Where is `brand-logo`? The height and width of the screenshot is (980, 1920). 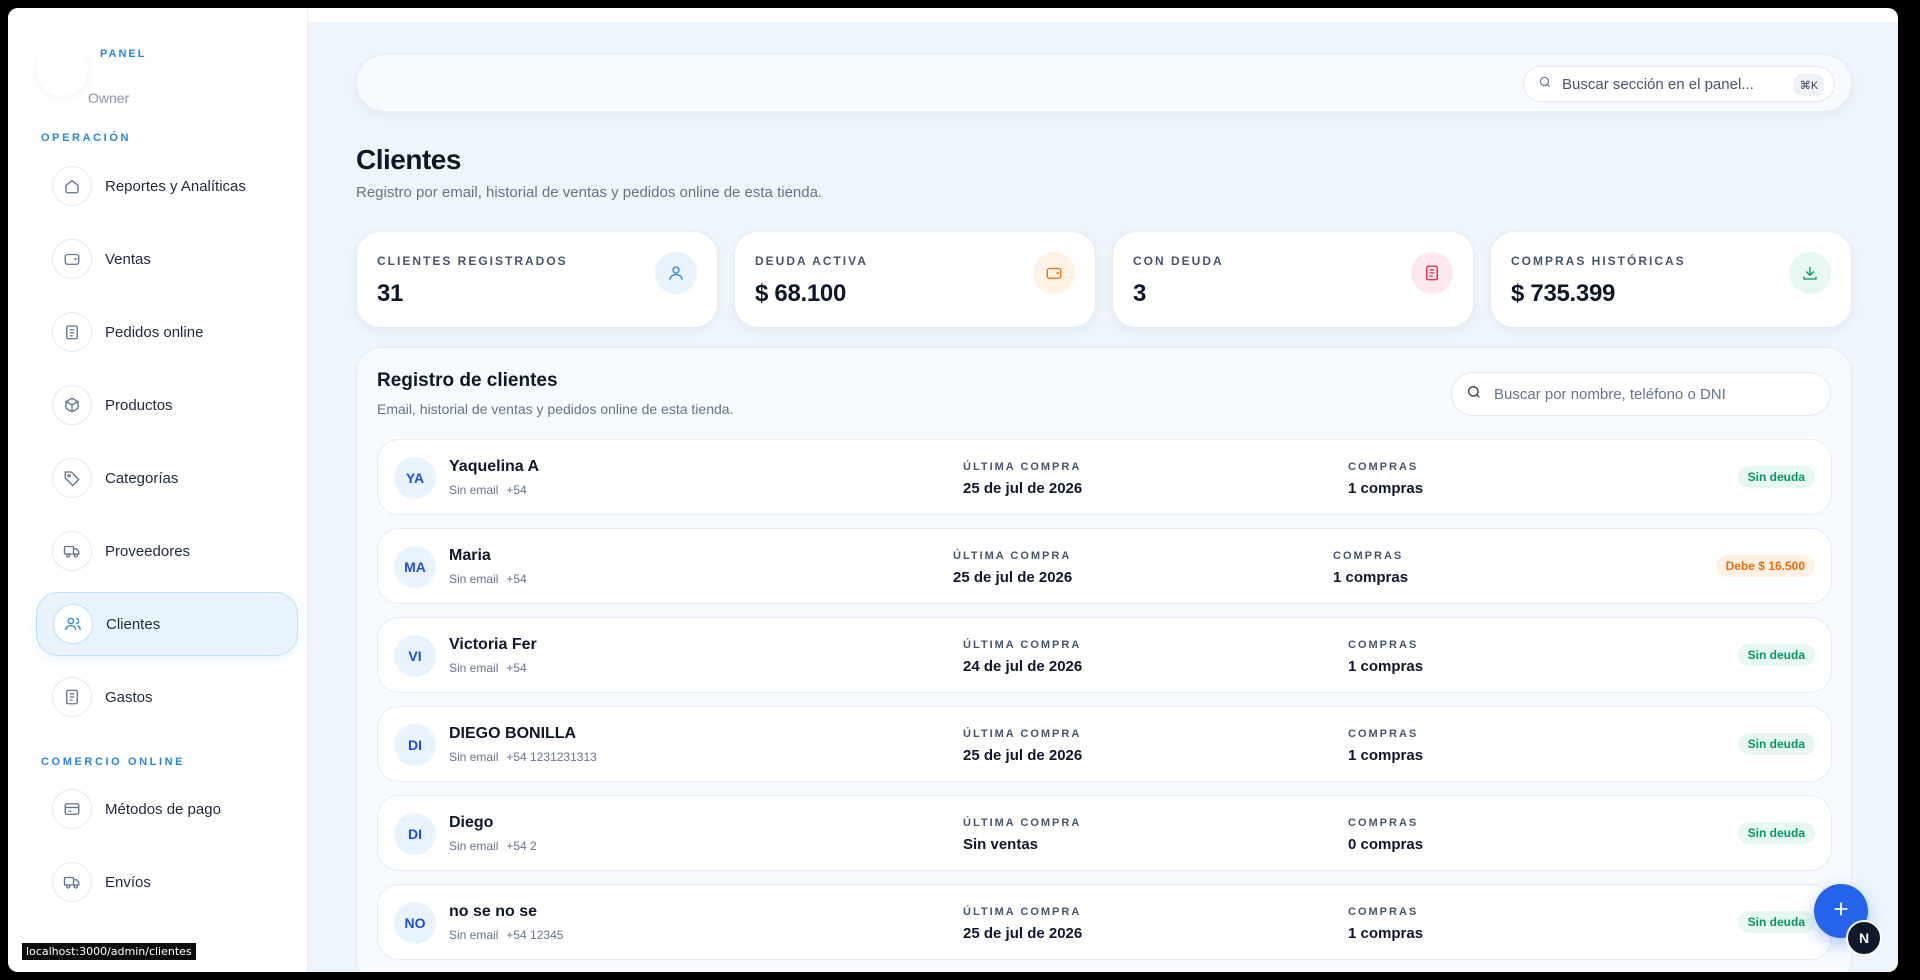 brand-logo is located at coordinates (62, 70).